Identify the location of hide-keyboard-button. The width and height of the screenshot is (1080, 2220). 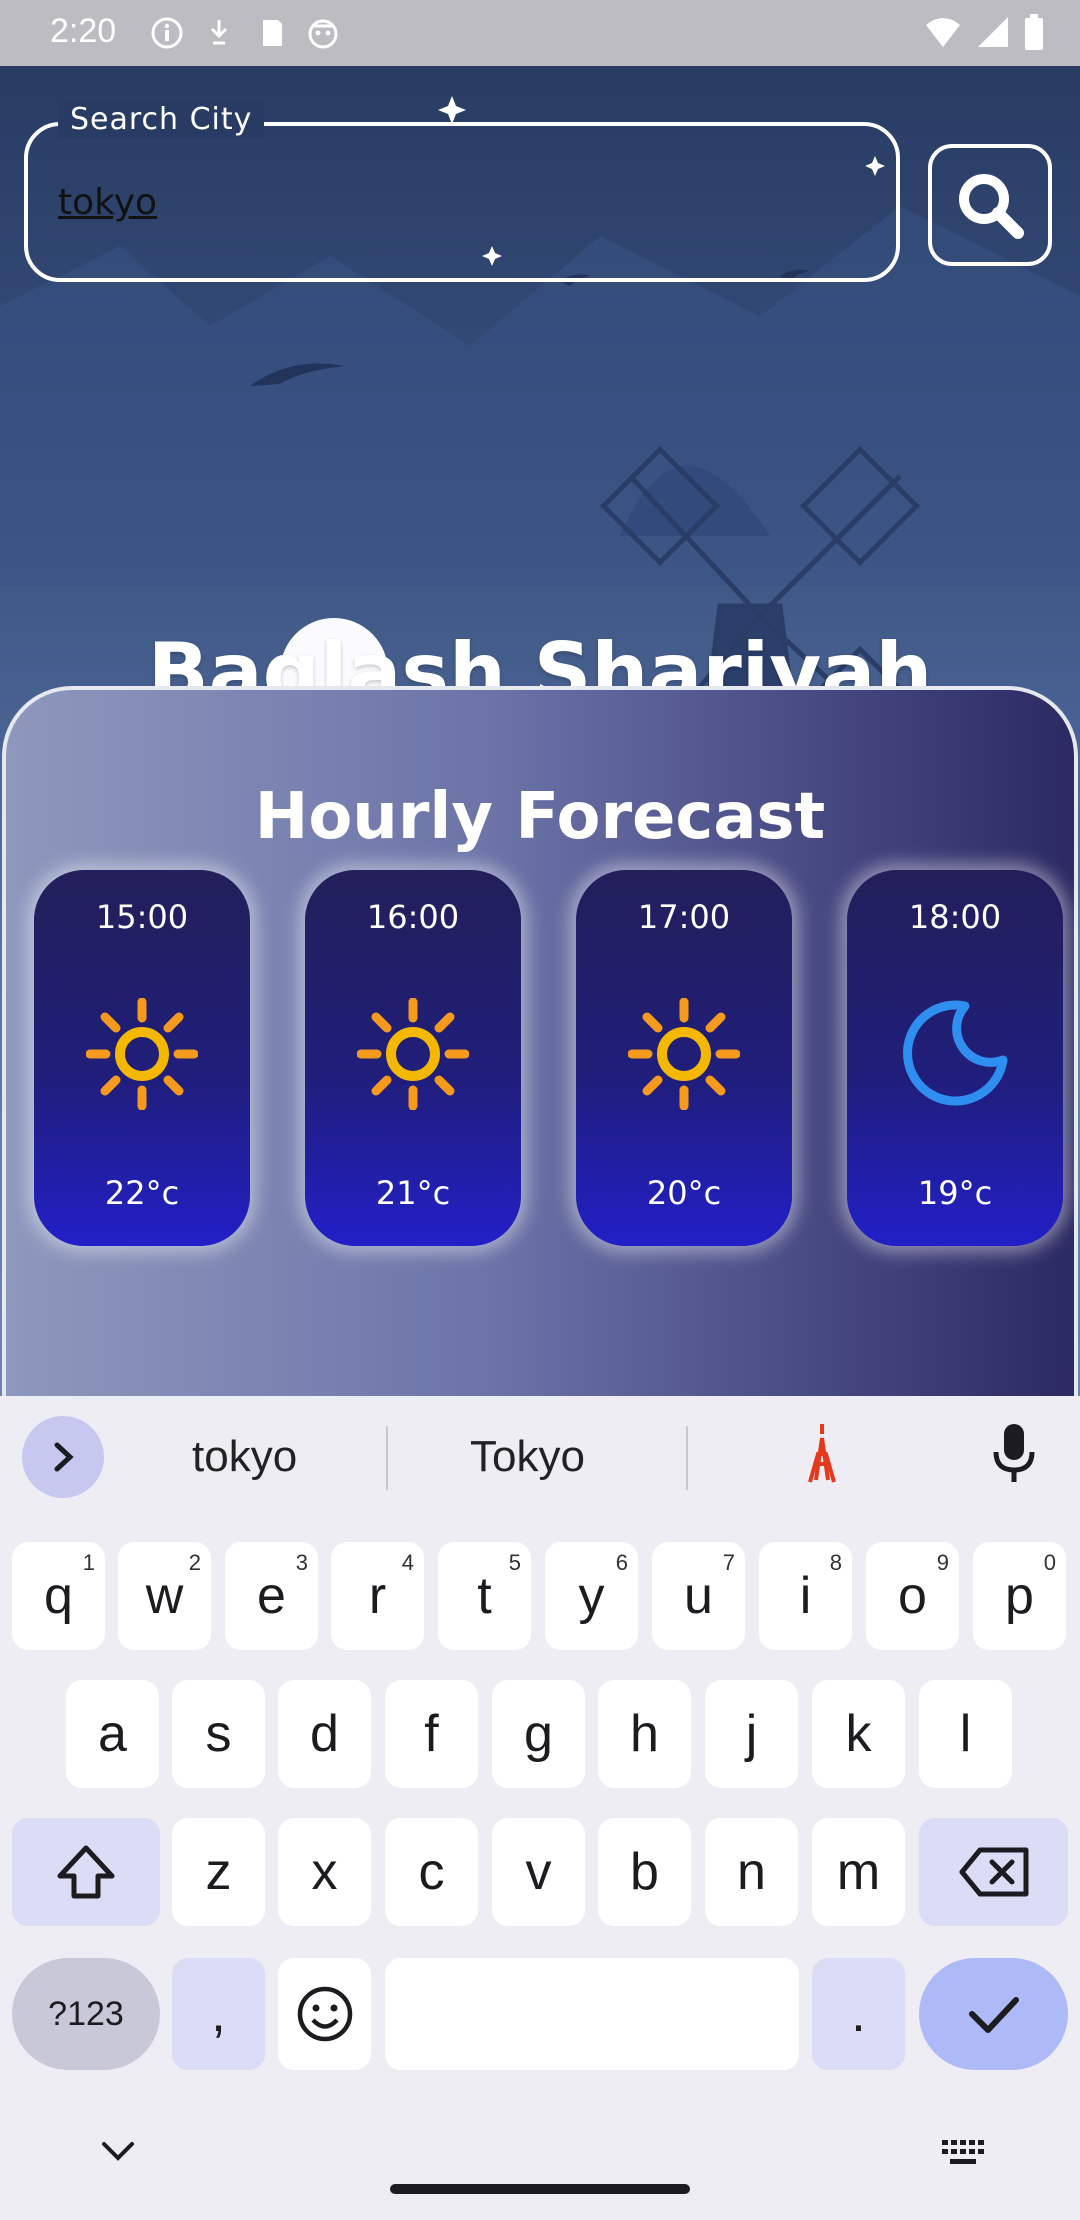
(118, 2154).